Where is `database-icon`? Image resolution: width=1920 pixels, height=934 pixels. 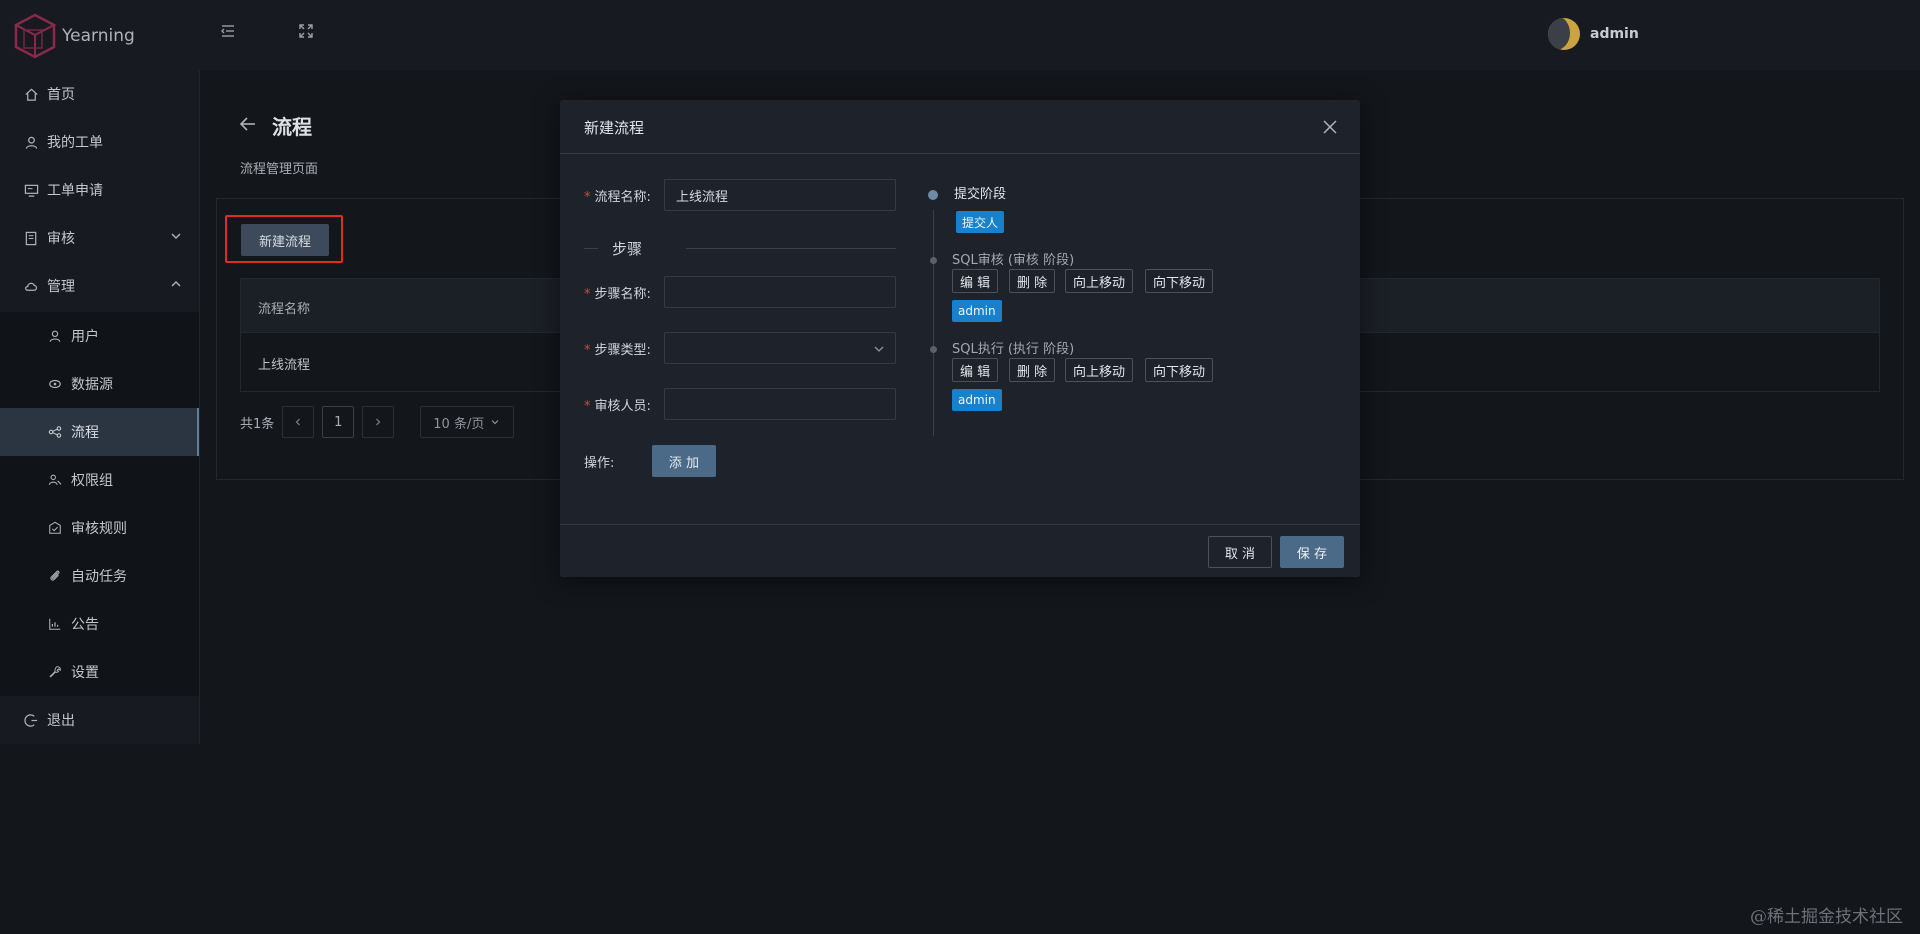 database-icon is located at coordinates (55, 384).